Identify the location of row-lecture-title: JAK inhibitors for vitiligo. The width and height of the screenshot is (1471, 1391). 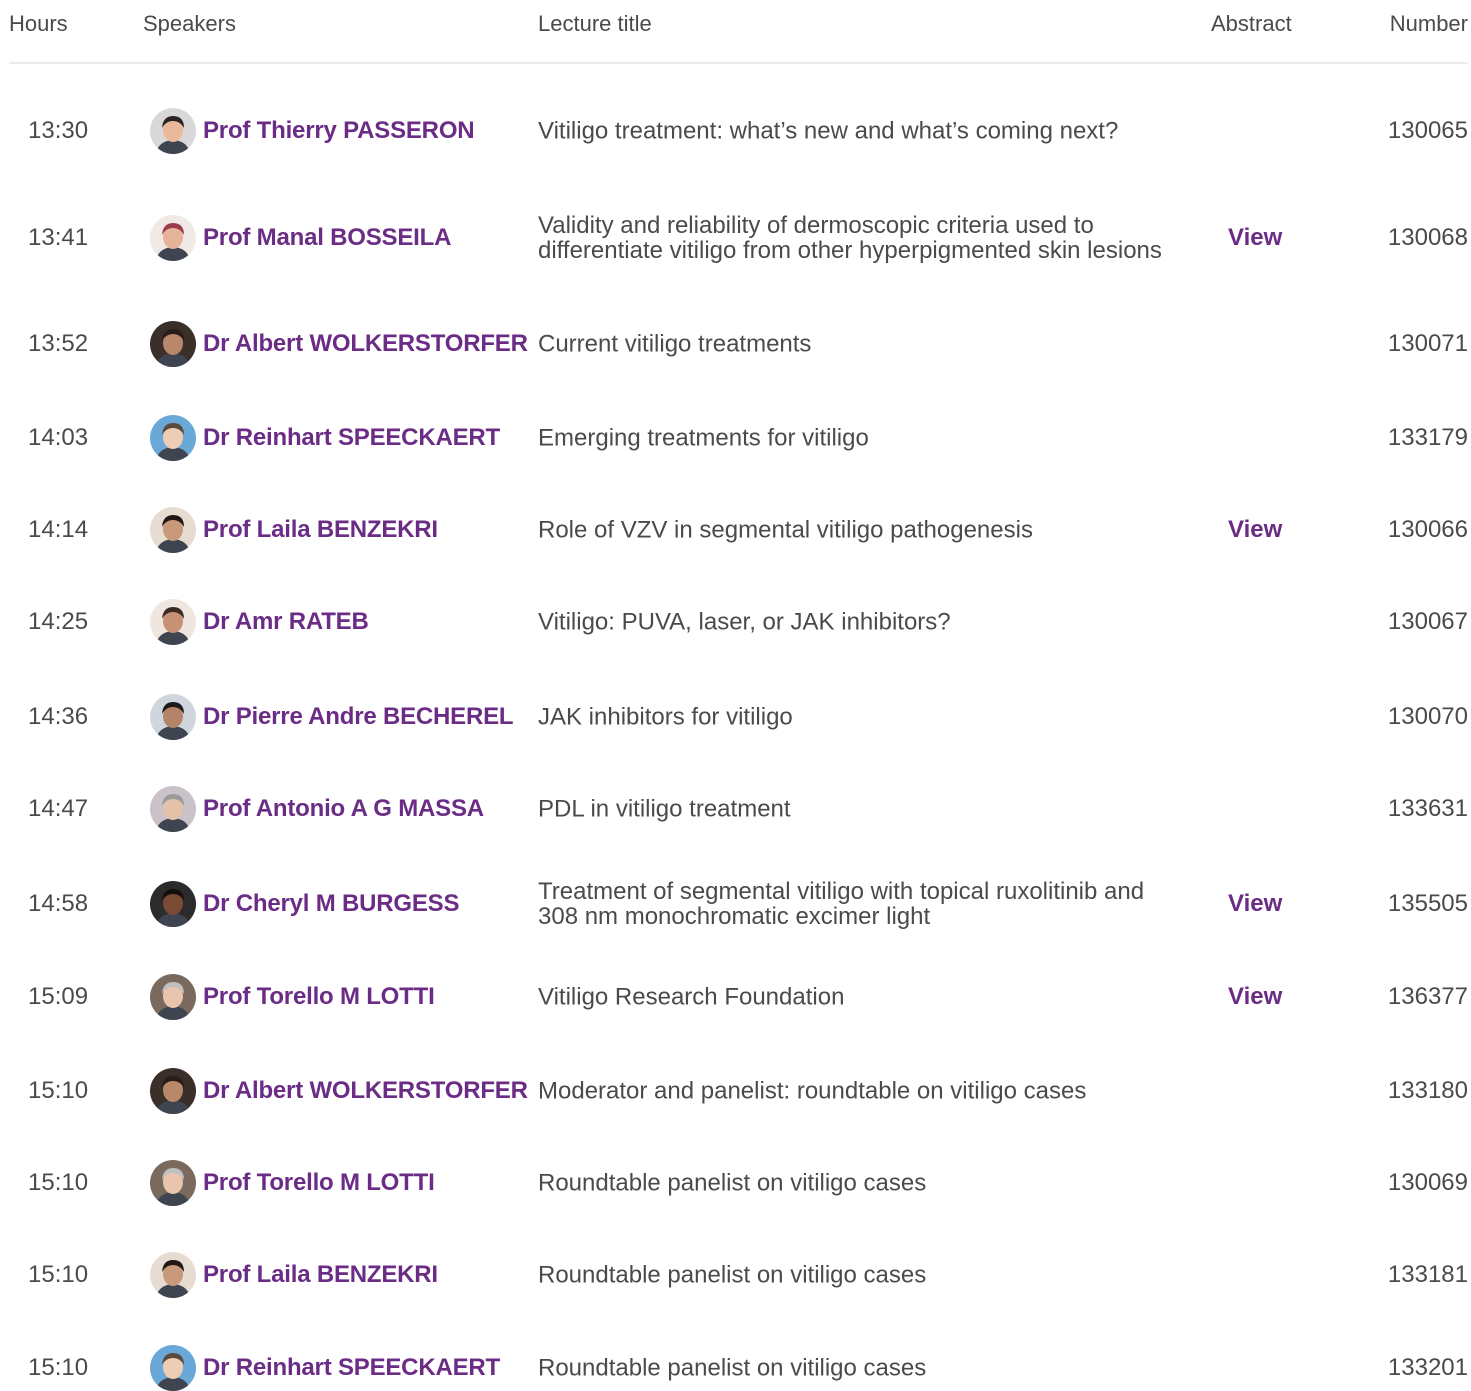
(665, 717).